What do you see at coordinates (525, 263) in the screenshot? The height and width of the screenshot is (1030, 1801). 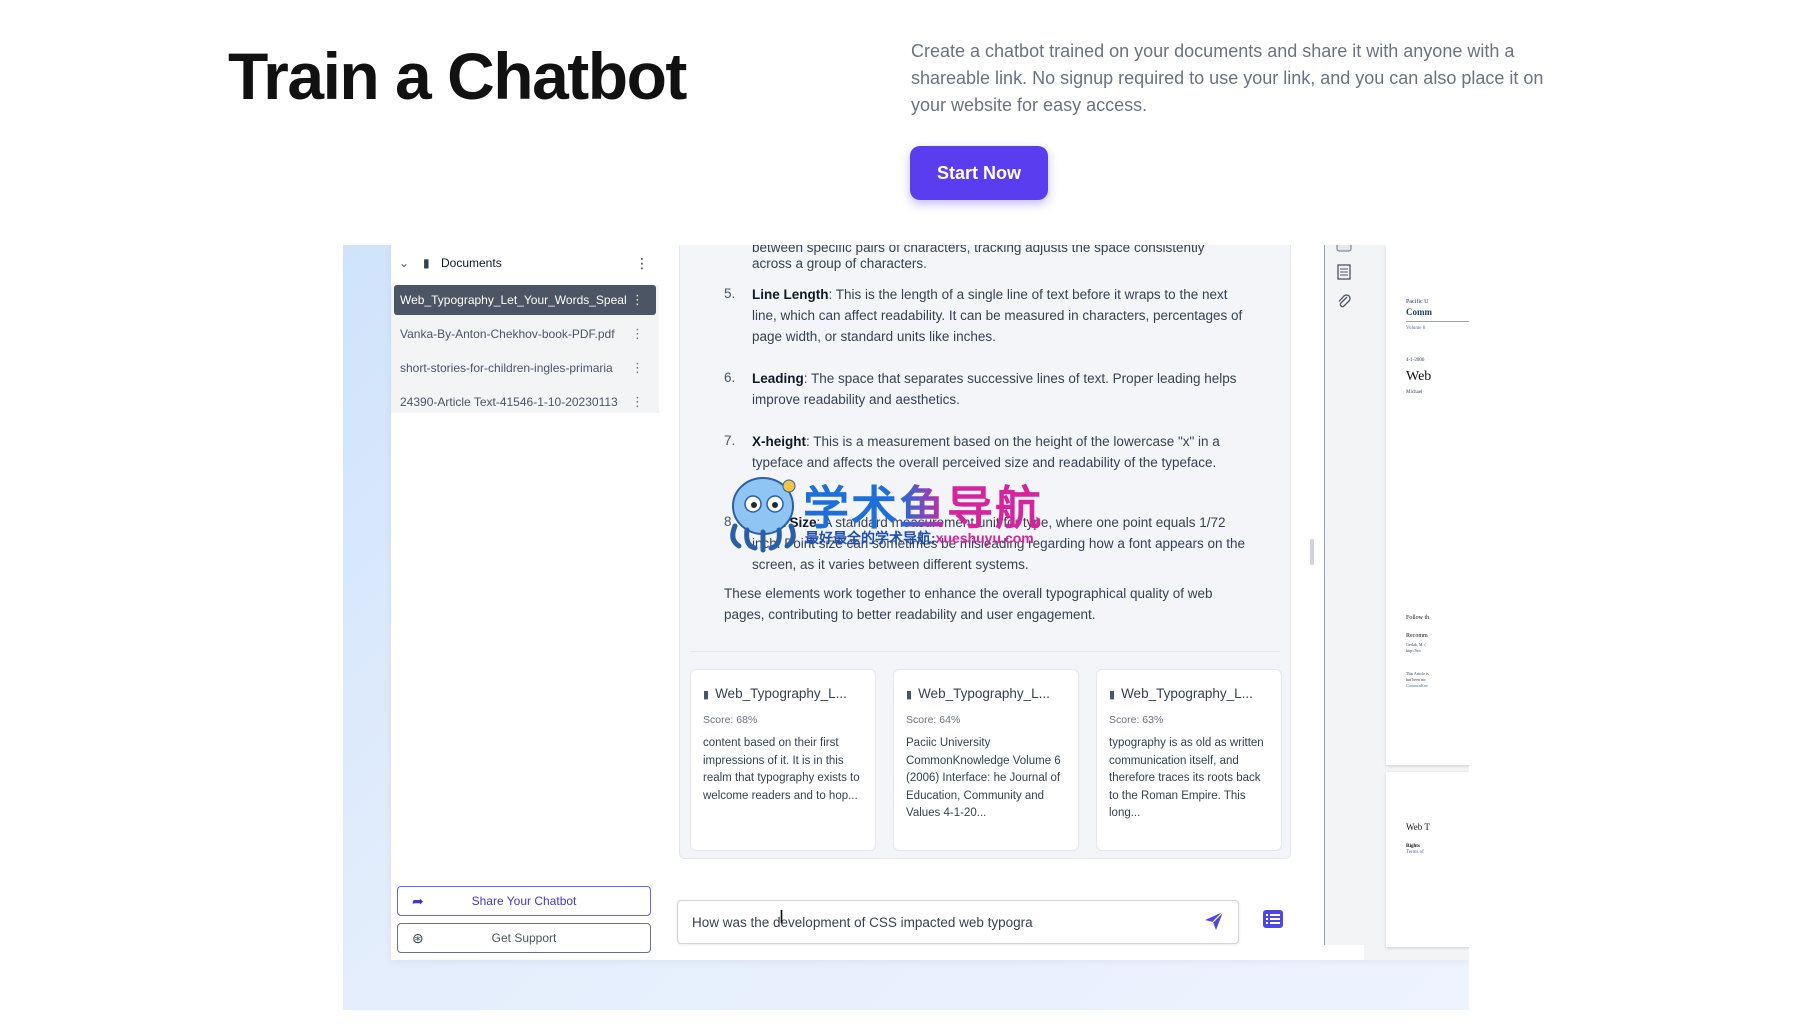 I see `documents-header: ⌄ ▮ Documents ⋮` at bounding box center [525, 263].